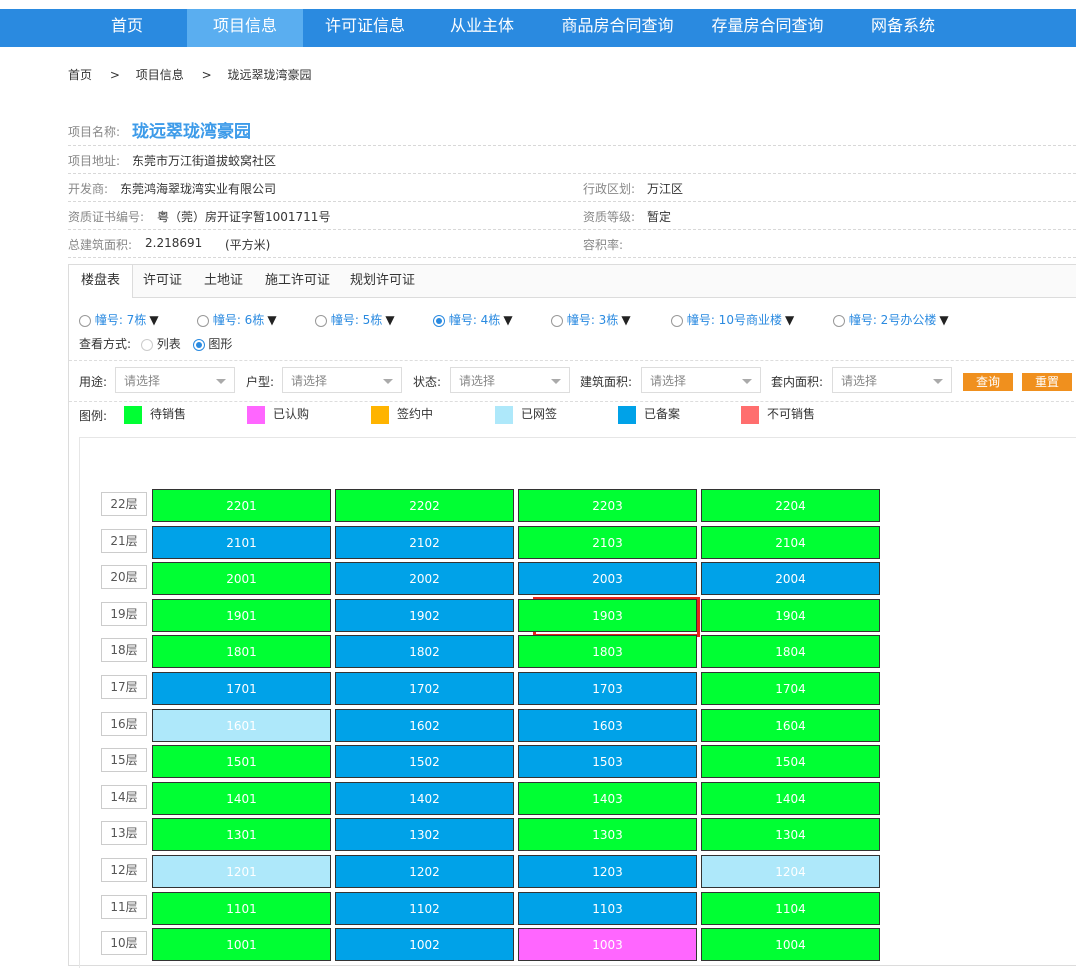 The height and width of the screenshot is (968, 1076). Describe the element at coordinates (382, 281) in the screenshot. I see `tab-planning-permit: 规划许可证` at that location.